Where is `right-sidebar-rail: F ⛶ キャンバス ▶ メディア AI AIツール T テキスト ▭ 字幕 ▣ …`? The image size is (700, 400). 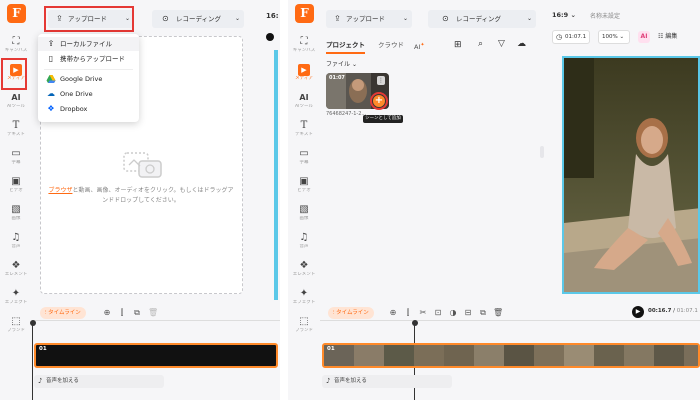 right-sidebar-rail: F ⛶ キャンバス ▶ メディア AI AIツール T テキスト ▭ 字幕 ▣ … is located at coordinates (304, 172).